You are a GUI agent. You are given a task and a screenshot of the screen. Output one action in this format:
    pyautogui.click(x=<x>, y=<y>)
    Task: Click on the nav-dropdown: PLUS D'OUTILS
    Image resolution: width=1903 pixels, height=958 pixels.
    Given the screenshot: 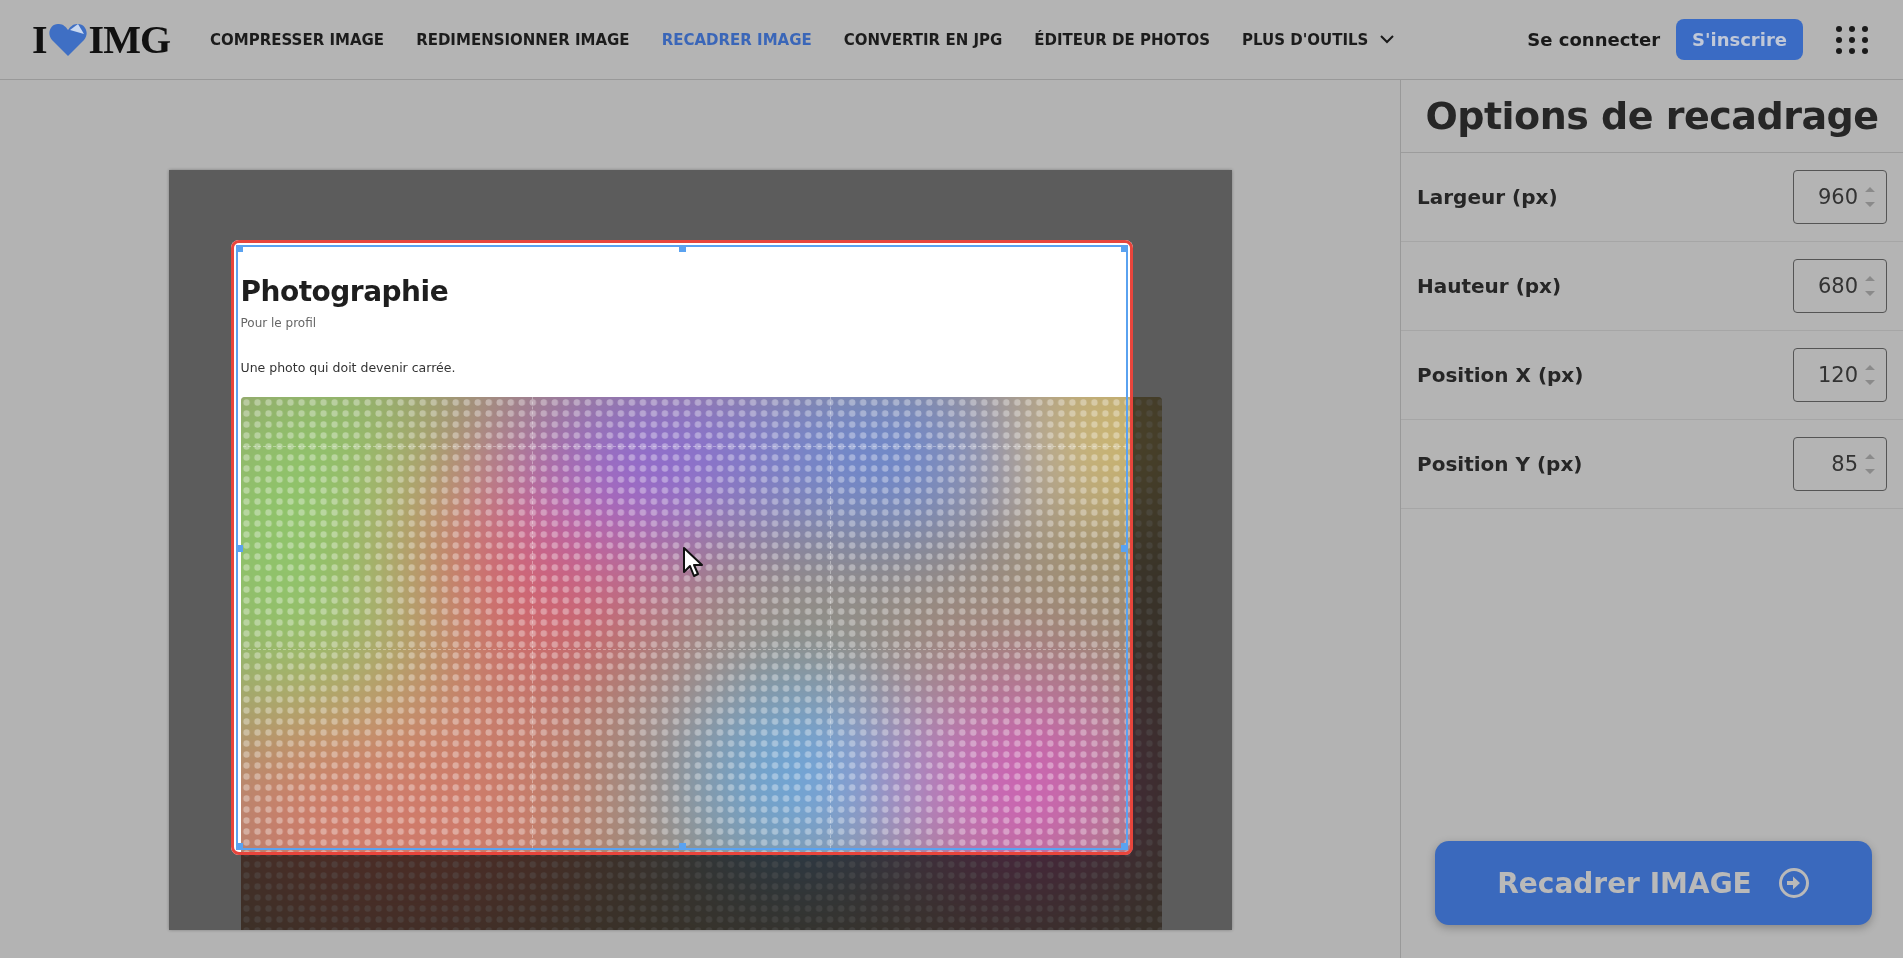 What is the action you would take?
    pyautogui.click(x=1318, y=39)
    